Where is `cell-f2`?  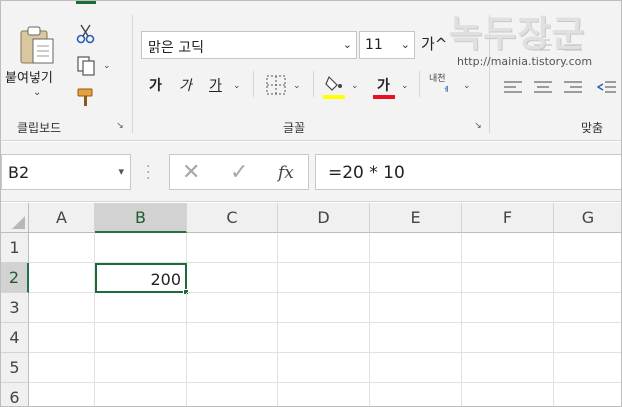 cell-f2 is located at coordinates (508, 278).